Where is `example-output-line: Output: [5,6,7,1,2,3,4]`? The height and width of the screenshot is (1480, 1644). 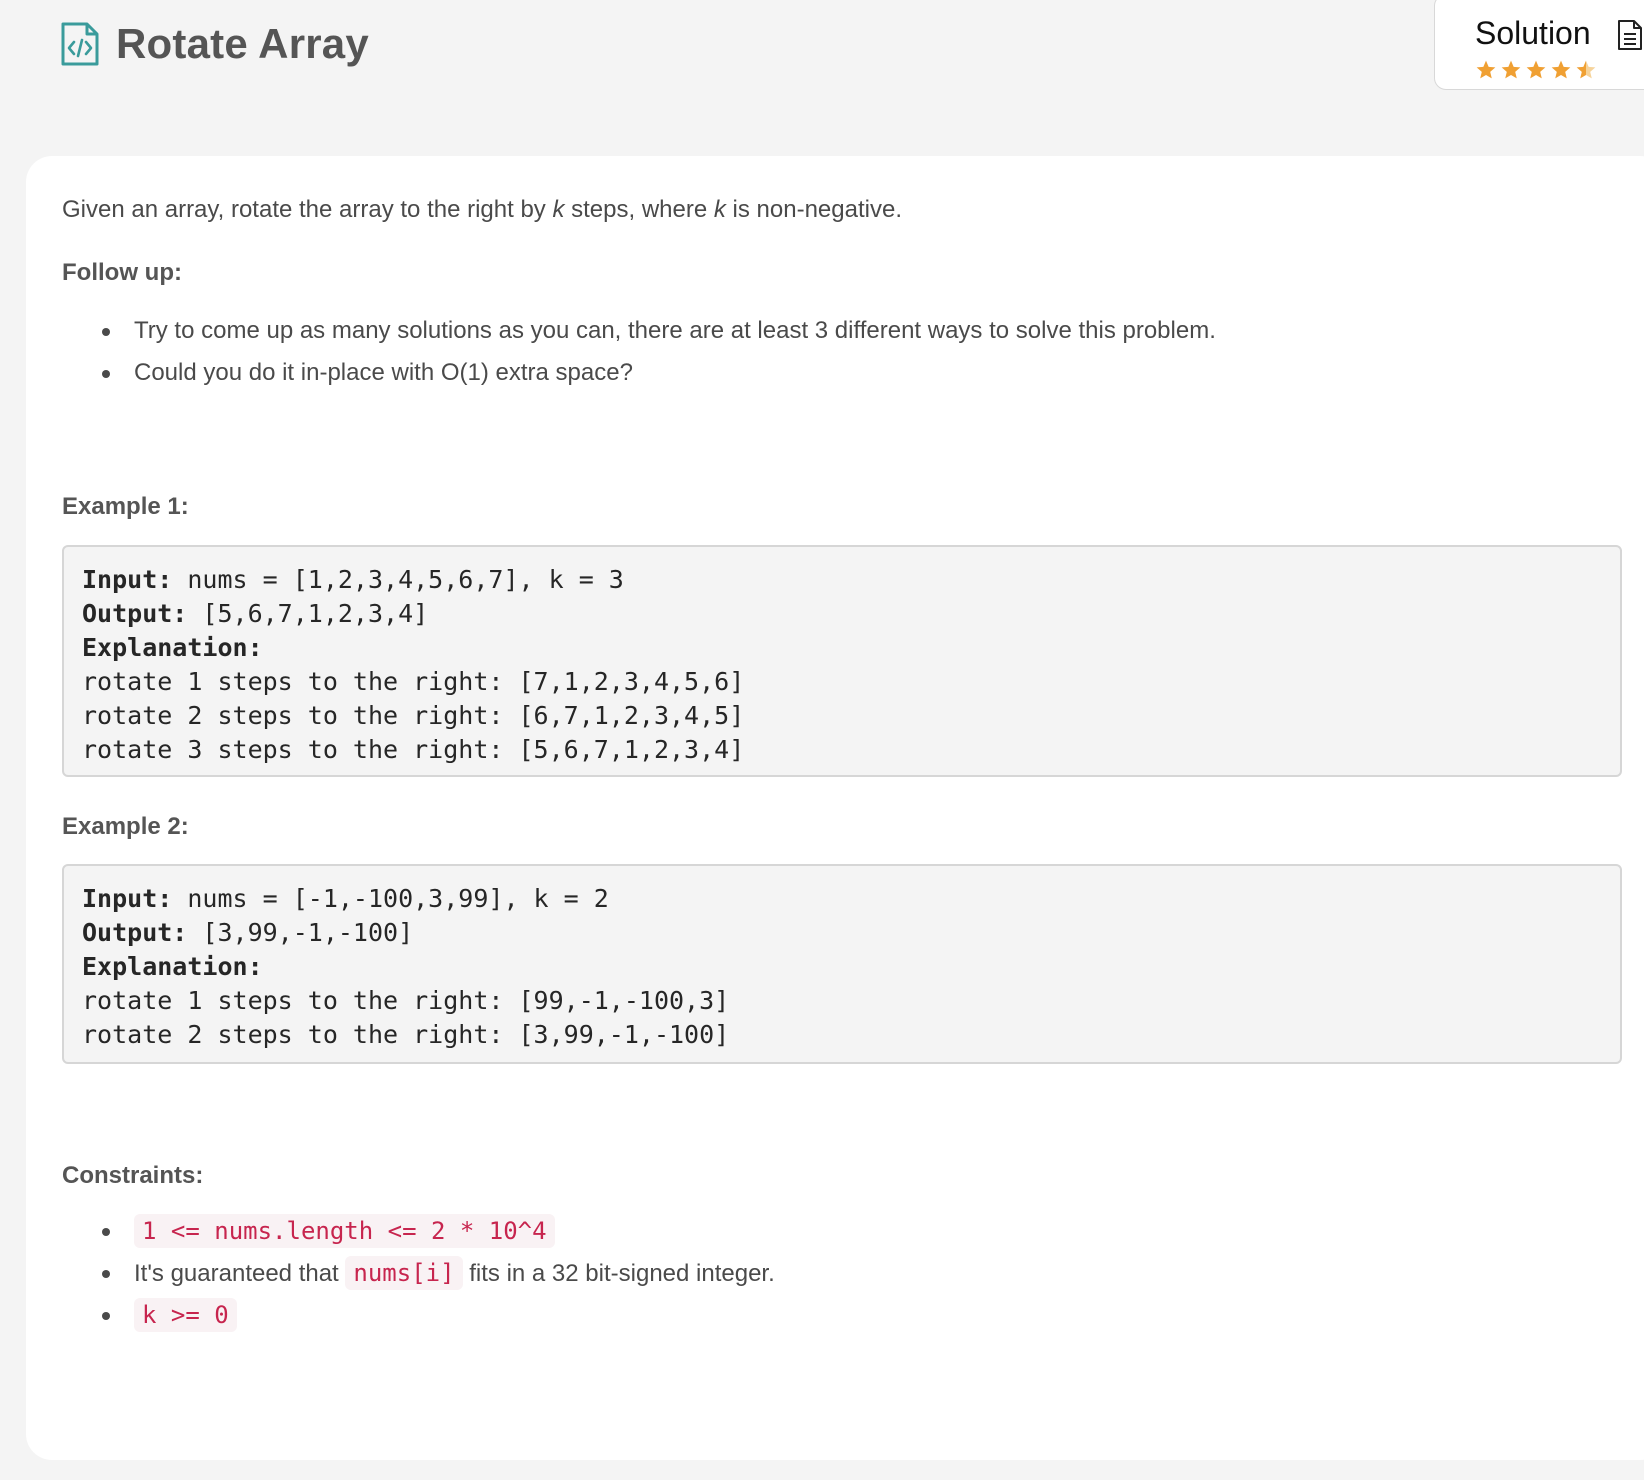
example-output-line: Output: [5,6,7,1,2,3,4] is located at coordinates (255, 613).